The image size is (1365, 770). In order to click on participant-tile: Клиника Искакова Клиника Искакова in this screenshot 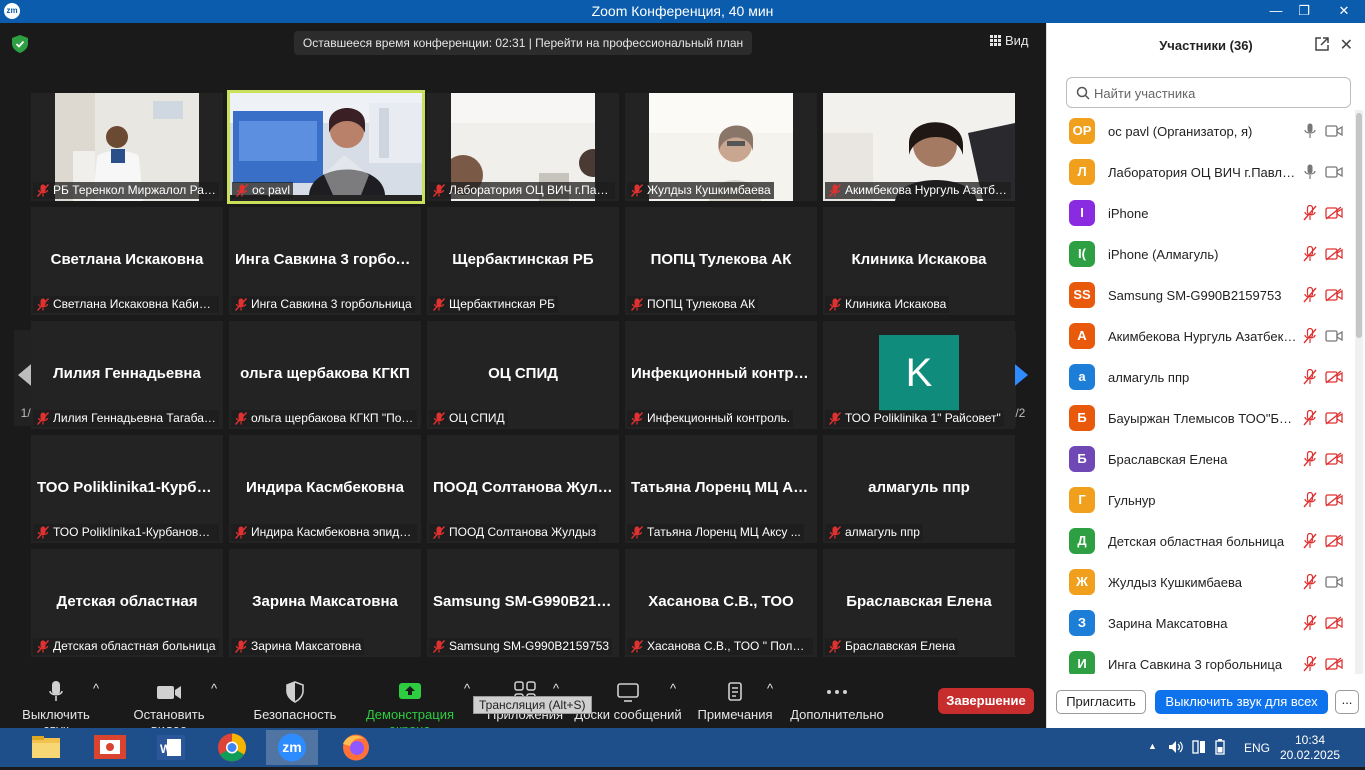, I will do `click(919, 261)`.